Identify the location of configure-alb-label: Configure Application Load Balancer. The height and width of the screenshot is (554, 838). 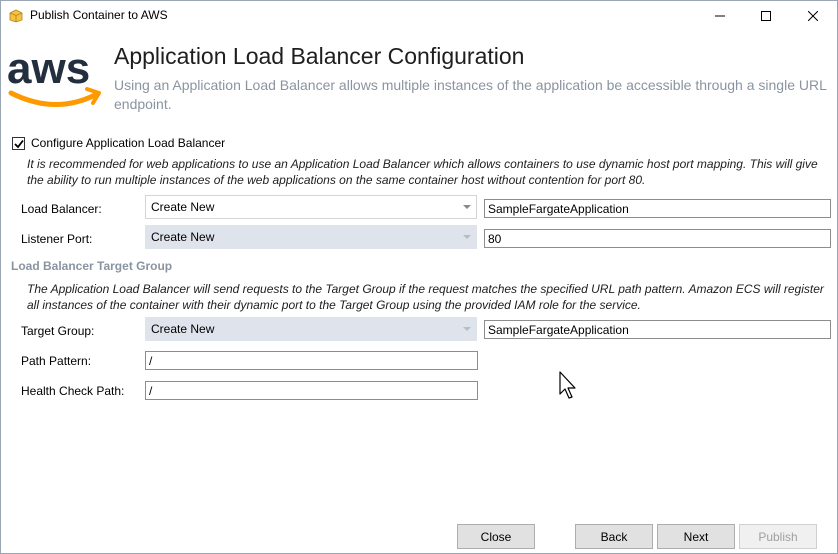
(128, 143).